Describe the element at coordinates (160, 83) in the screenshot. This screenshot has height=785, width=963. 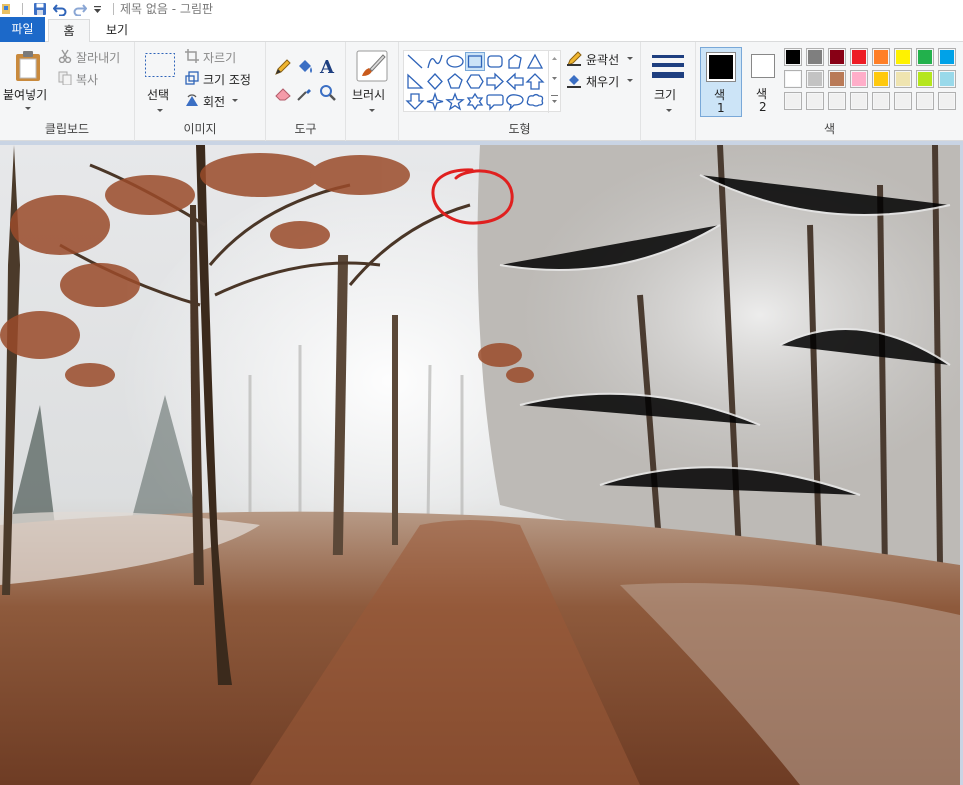
I see `select-button: 선택` at that location.